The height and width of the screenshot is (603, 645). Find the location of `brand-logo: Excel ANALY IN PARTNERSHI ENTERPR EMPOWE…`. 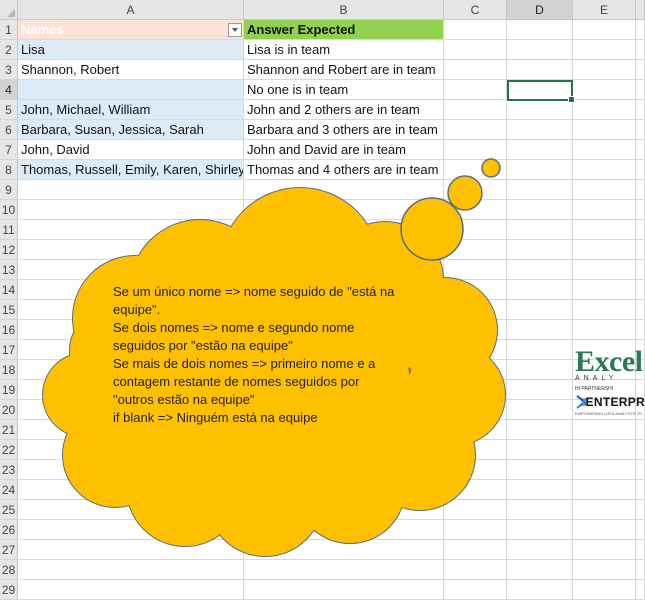

brand-logo: Excel ANALY IN PARTNERSHI ENTERPR EMPOWE… is located at coordinates (610, 384).